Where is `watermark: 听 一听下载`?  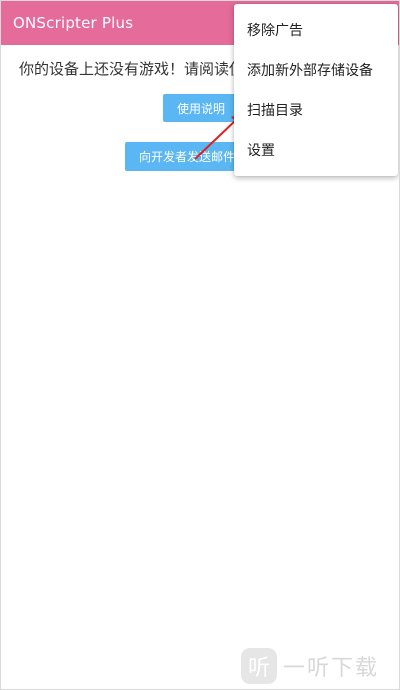
watermark: 听 一听下载 is located at coordinates (320, 666).